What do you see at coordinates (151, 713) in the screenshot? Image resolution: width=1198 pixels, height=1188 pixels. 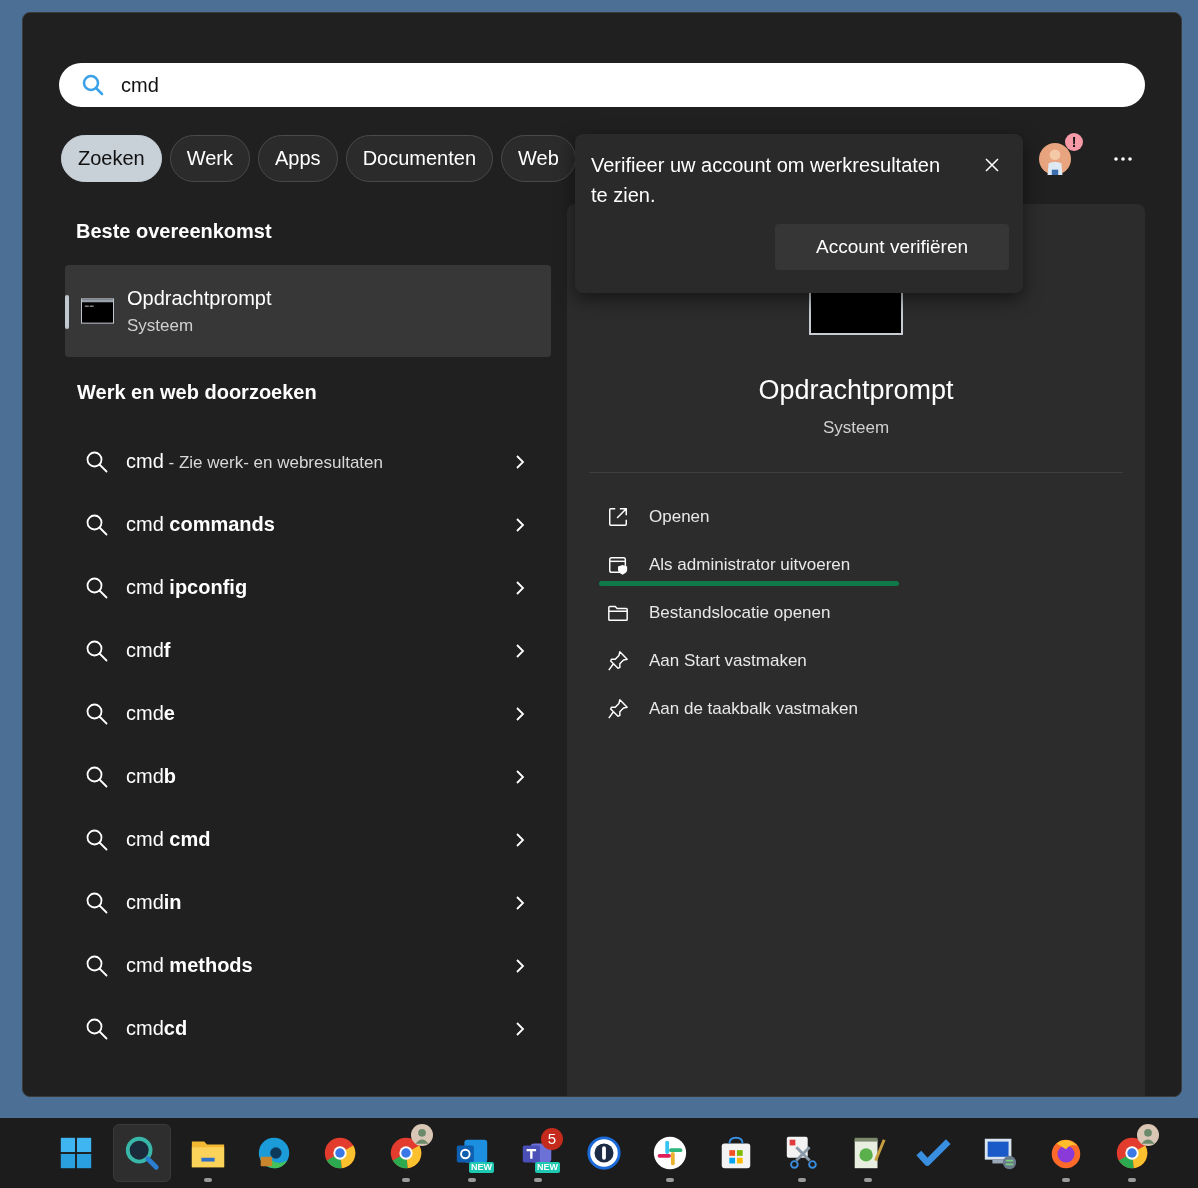 I see `suggestion-text: cmde` at bounding box center [151, 713].